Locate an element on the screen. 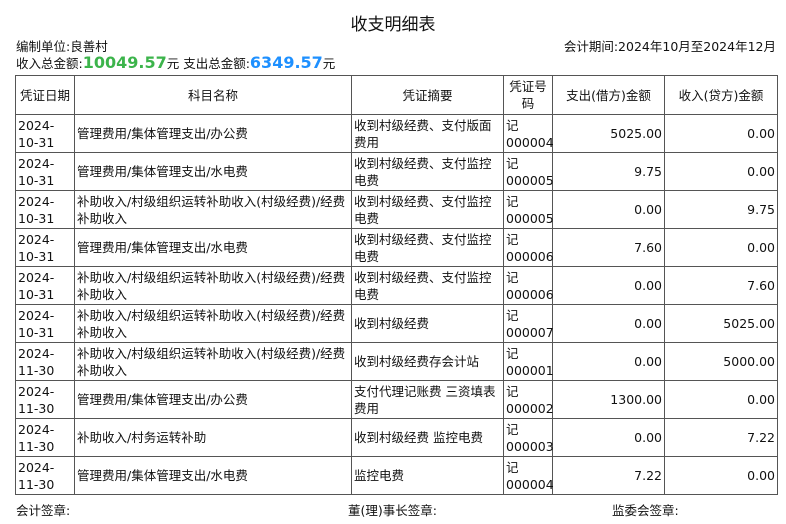 Image resolution: width=786 pixels, height=524 pixels. debit-cell: 9.75 is located at coordinates (608, 171).